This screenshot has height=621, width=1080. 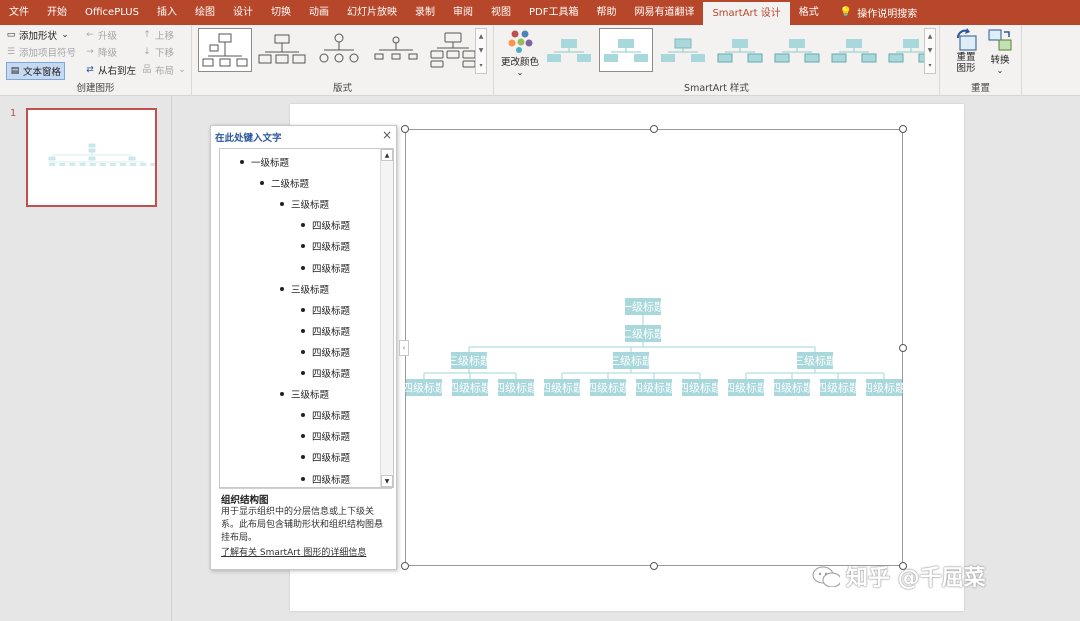 I want to click on style-gallery-scroll: ▲ ▼ ▾, so click(x=930, y=51).